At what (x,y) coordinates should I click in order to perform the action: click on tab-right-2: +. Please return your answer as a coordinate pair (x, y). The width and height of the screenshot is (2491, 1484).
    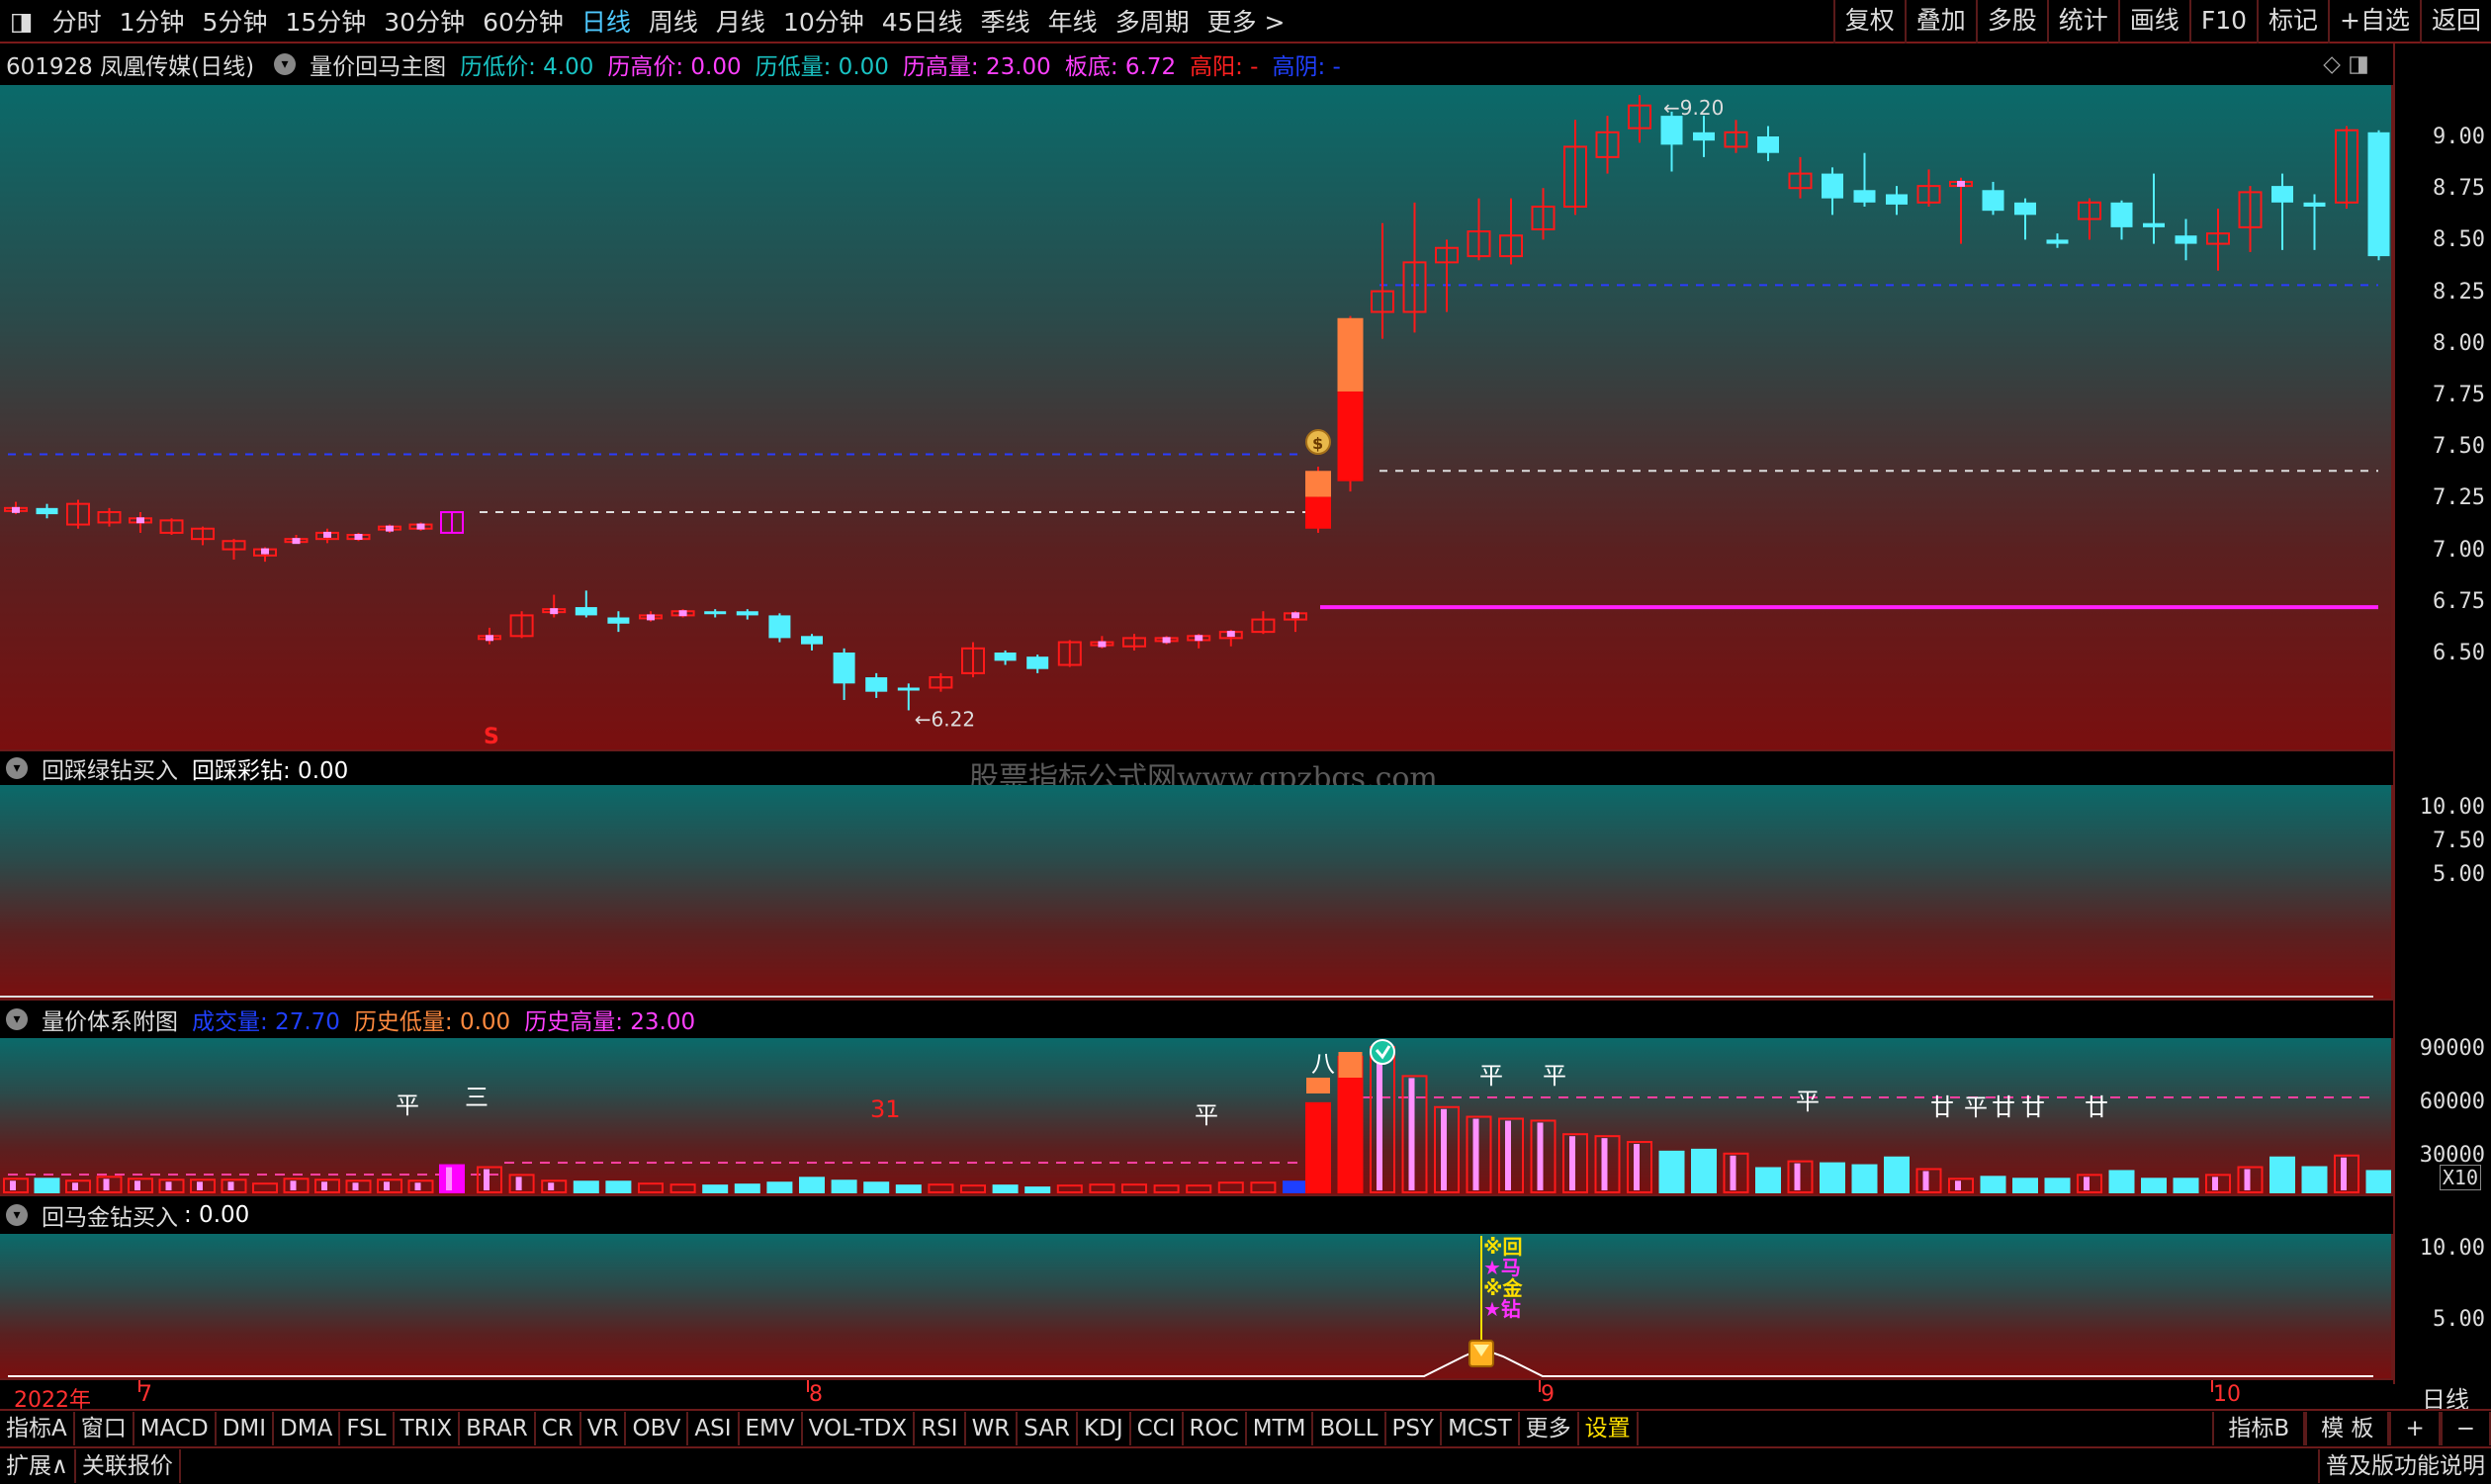
    Looking at the image, I should click on (2415, 1428).